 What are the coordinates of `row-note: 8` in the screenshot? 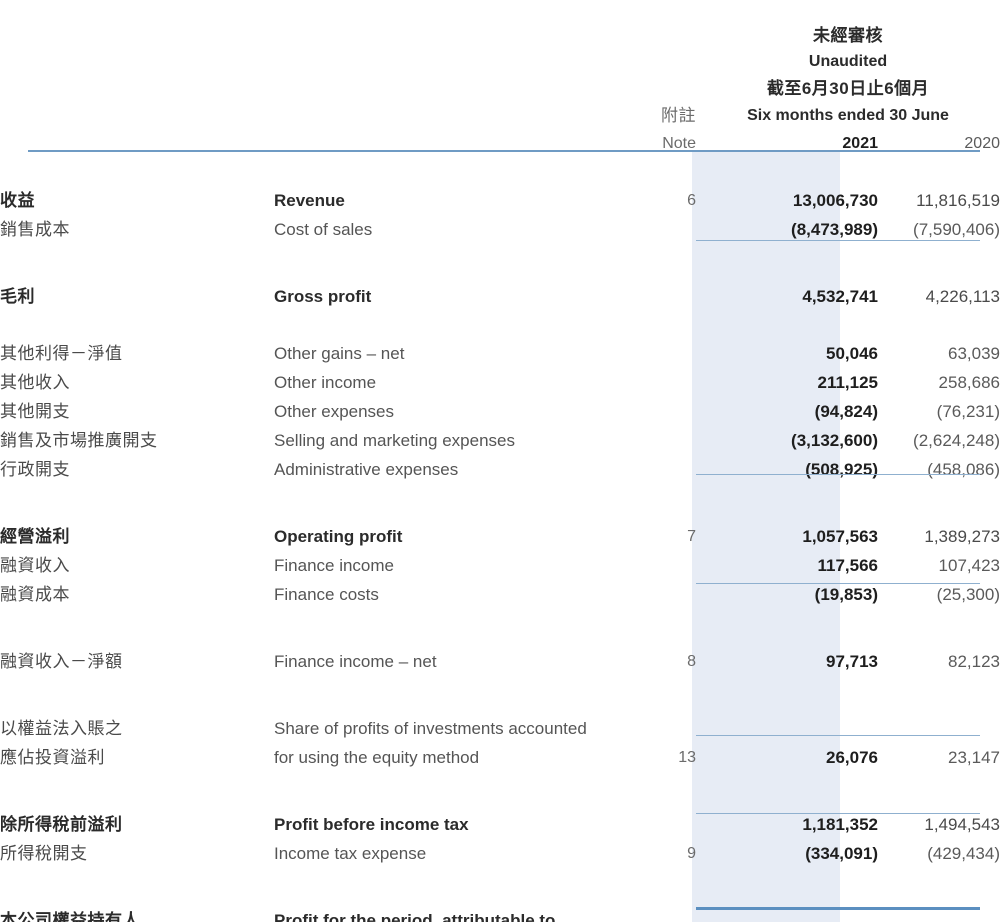 It's located at (691, 661).